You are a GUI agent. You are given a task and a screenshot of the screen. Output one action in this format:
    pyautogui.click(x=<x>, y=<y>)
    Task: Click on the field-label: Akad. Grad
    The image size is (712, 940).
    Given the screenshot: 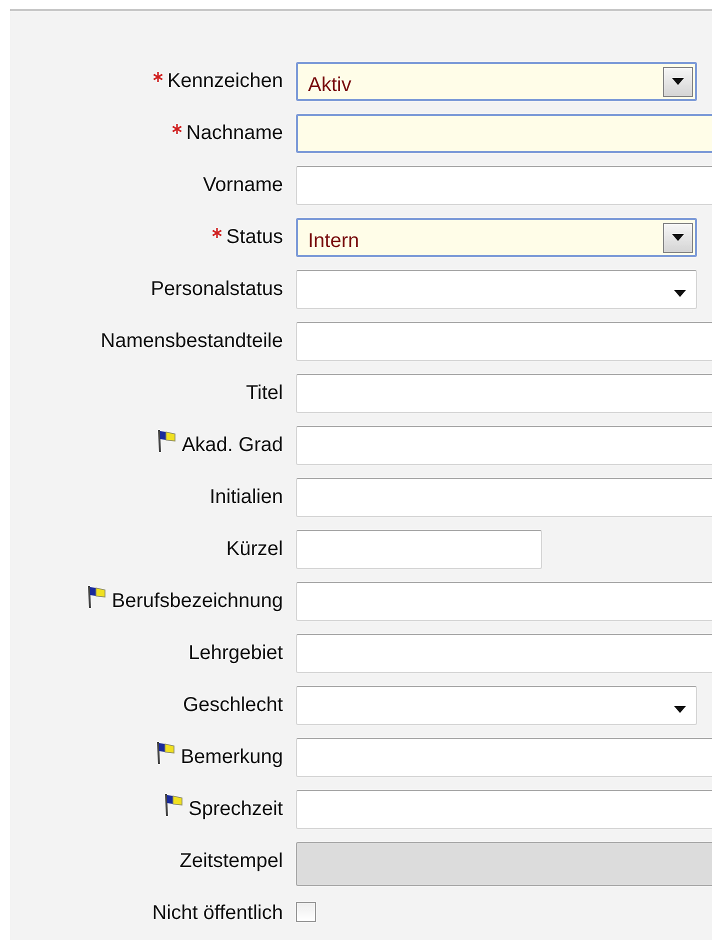 What is the action you would take?
    pyautogui.click(x=232, y=445)
    